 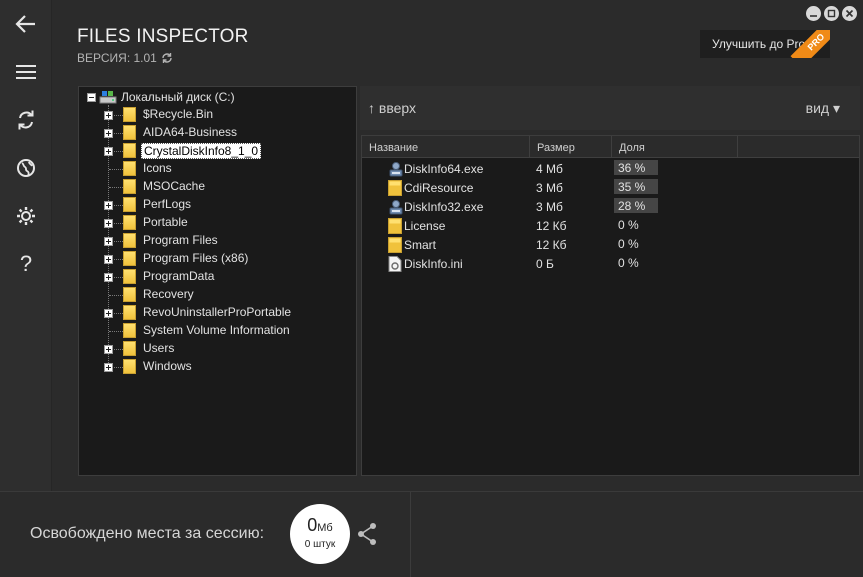 I want to click on tree-root: Локальный диск (C:), so click(x=217, y=97).